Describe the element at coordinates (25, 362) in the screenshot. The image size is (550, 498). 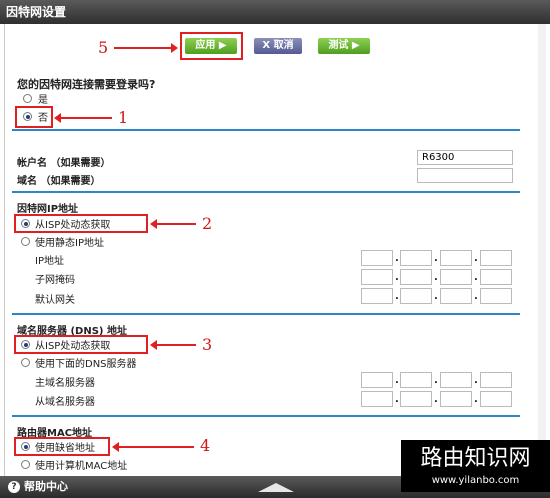
I see `radio-dns-manual` at that location.